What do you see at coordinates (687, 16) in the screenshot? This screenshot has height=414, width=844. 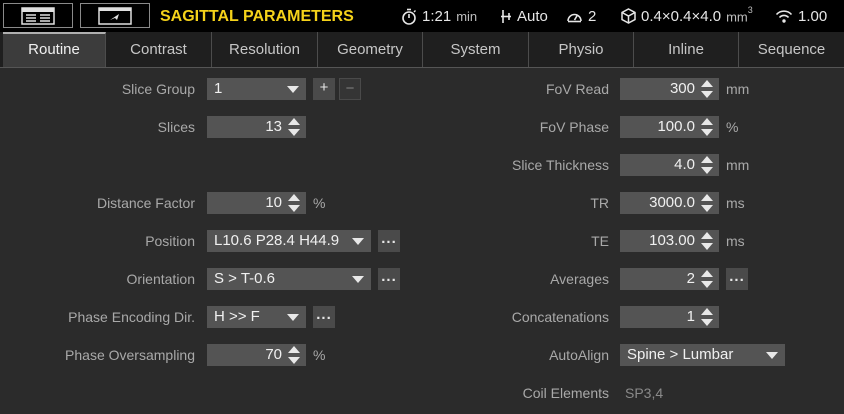 I see `voxel-size: 0.4×0.4×4.0 mm3` at bounding box center [687, 16].